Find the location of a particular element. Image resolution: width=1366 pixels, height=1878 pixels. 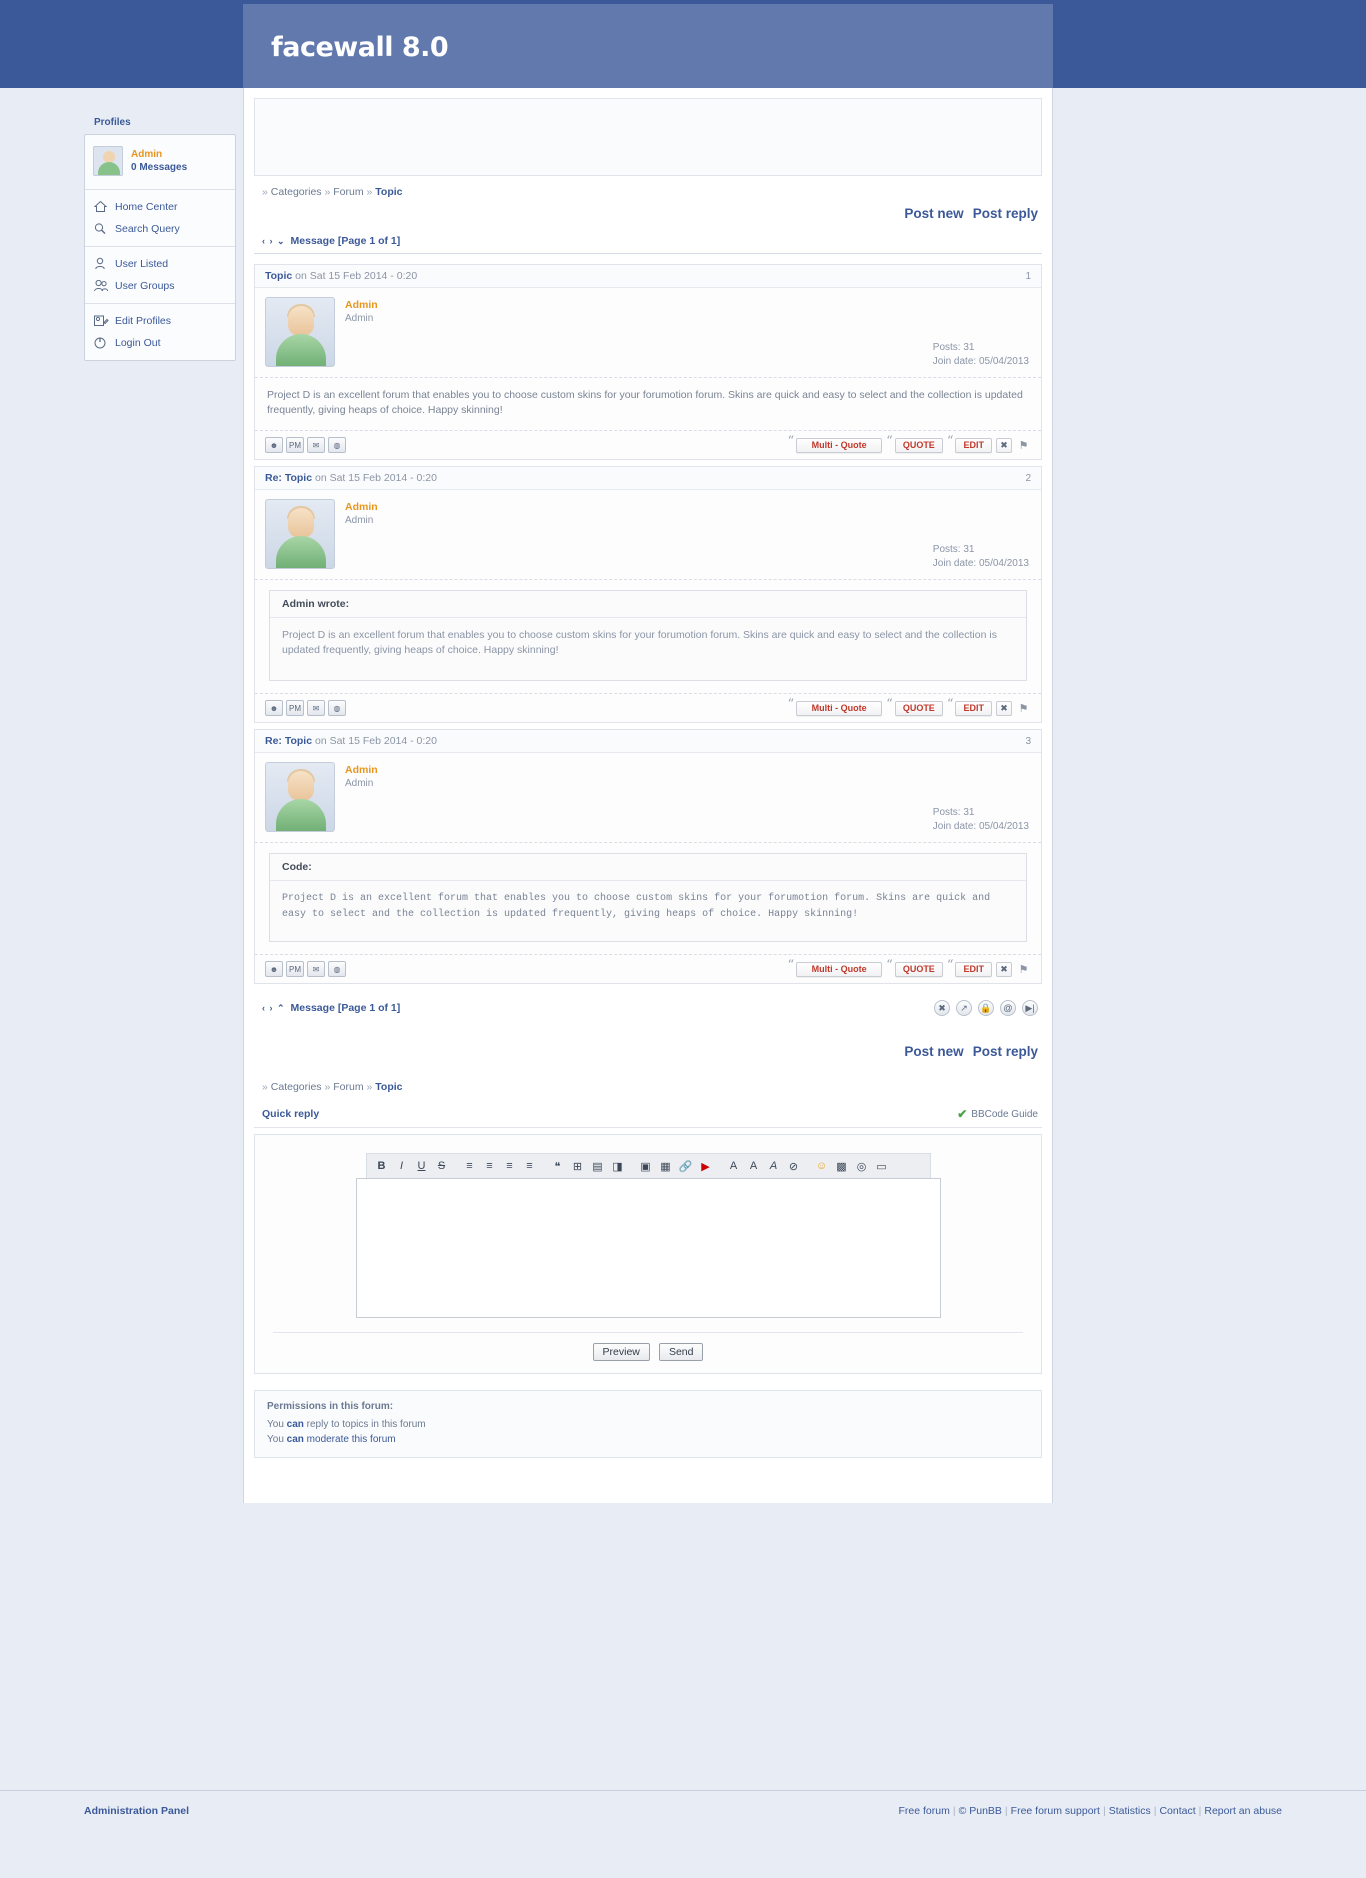

sidebar-item-edit-profiles: Edit Profiles is located at coordinates (160, 321).